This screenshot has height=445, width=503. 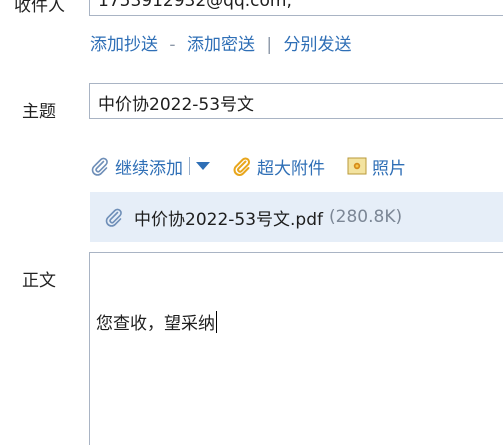 What do you see at coordinates (296, 101) in the screenshot?
I see `subject-input: 中价协2022-53号文` at bounding box center [296, 101].